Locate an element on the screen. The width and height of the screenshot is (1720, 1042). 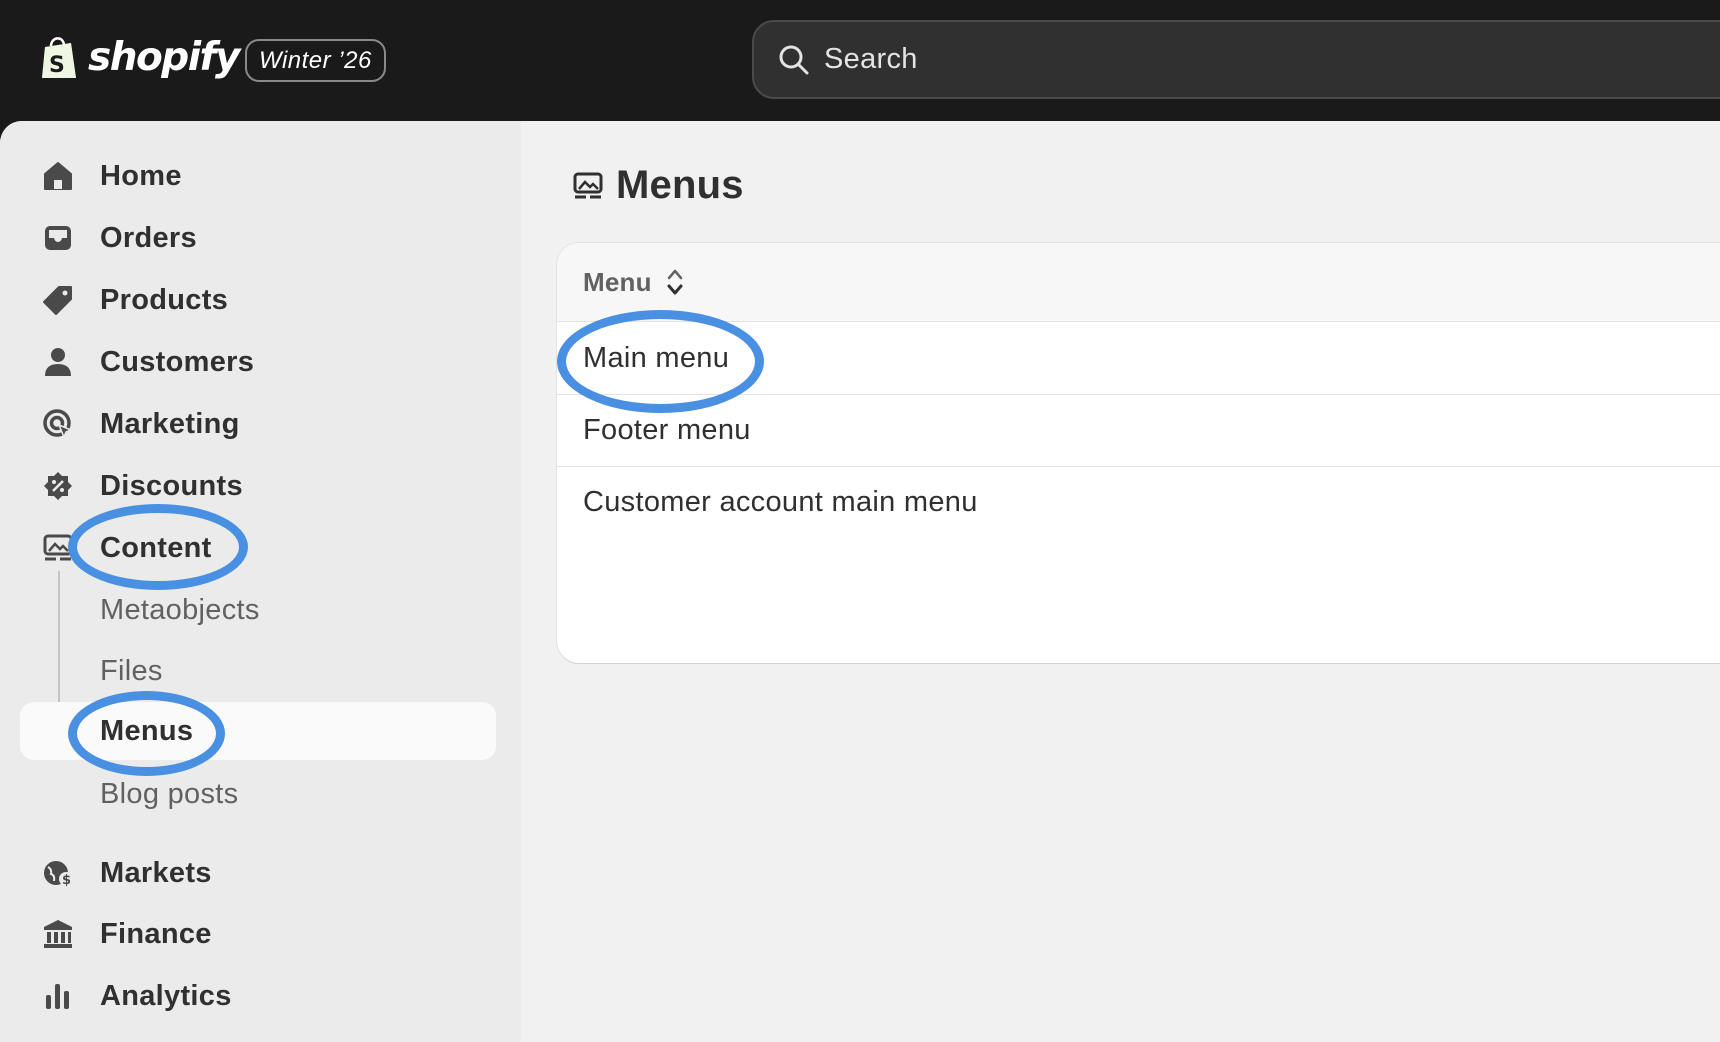
shopify-wordmark: shopify is located at coordinates (164, 57).